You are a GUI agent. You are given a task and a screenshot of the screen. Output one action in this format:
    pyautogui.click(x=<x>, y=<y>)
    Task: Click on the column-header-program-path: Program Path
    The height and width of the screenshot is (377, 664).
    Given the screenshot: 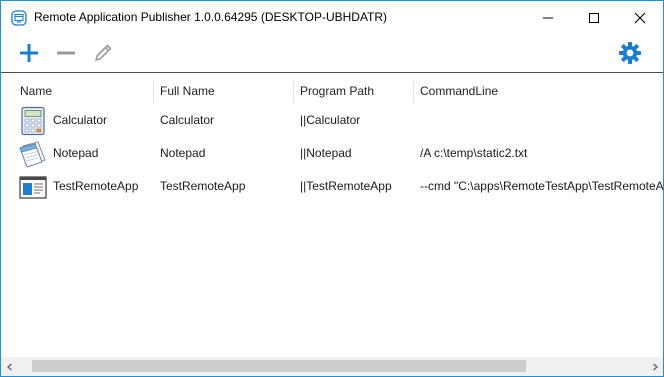 What is the action you would take?
    pyautogui.click(x=337, y=91)
    